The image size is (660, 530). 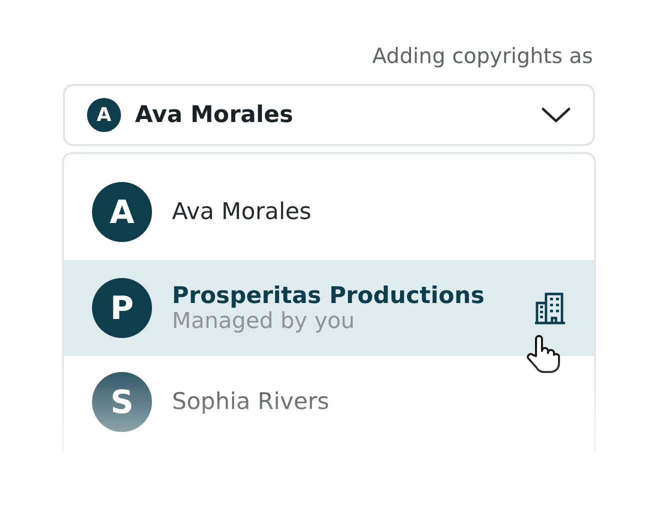 What do you see at coordinates (543, 354) in the screenshot?
I see `hand-pointer-icon` at bounding box center [543, 354].